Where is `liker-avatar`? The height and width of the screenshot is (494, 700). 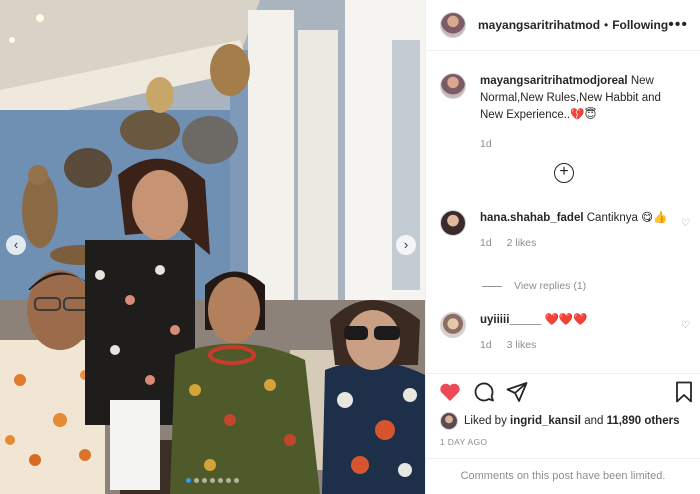
liker-avatar is located at coordinates (449, 421).